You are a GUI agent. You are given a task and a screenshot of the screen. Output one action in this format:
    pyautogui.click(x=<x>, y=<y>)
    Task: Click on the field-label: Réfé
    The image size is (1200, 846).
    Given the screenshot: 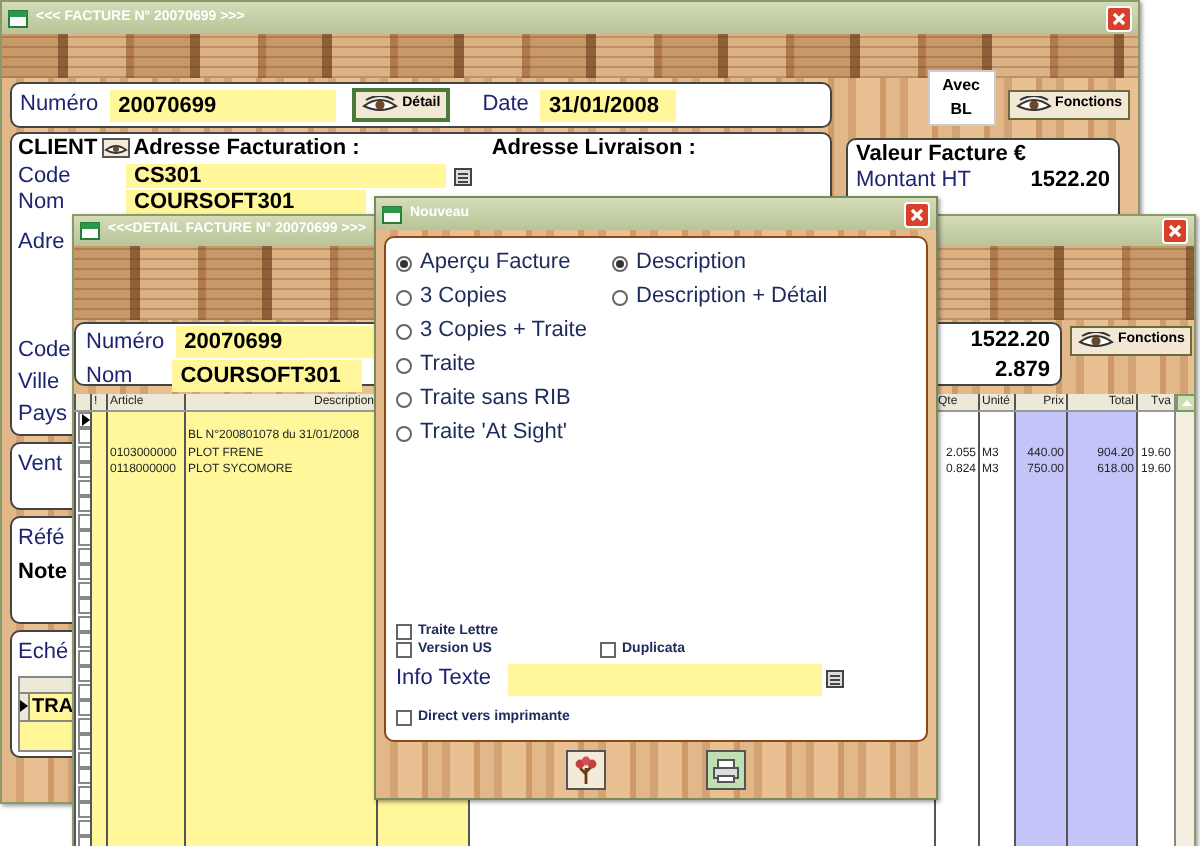 What is the action you would take?
    pyautogui.click(x=41, y=539)
    